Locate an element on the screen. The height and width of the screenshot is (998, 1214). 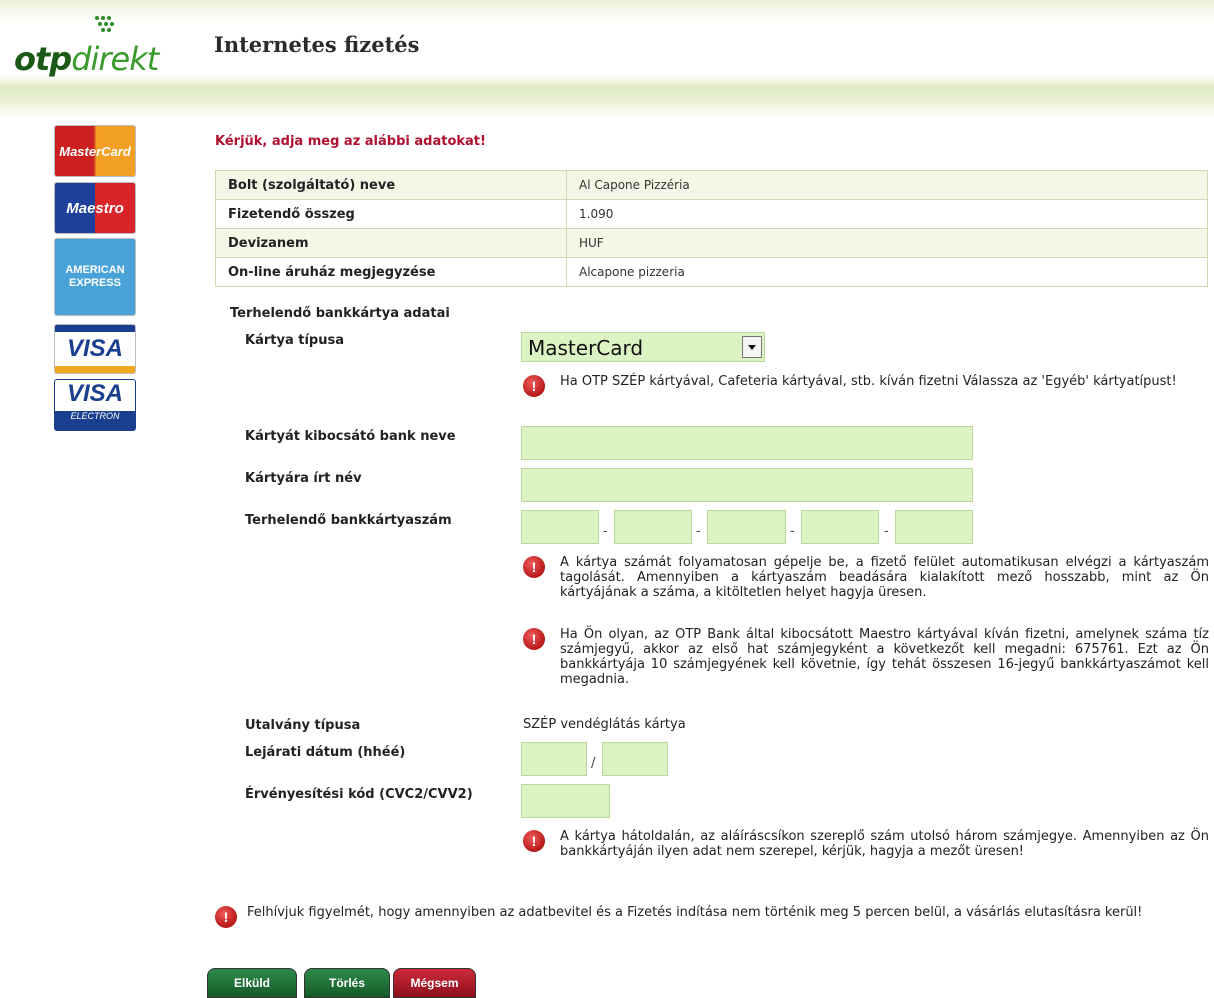
visa-electron-brand: VISA is located at coordinates (94, 393).